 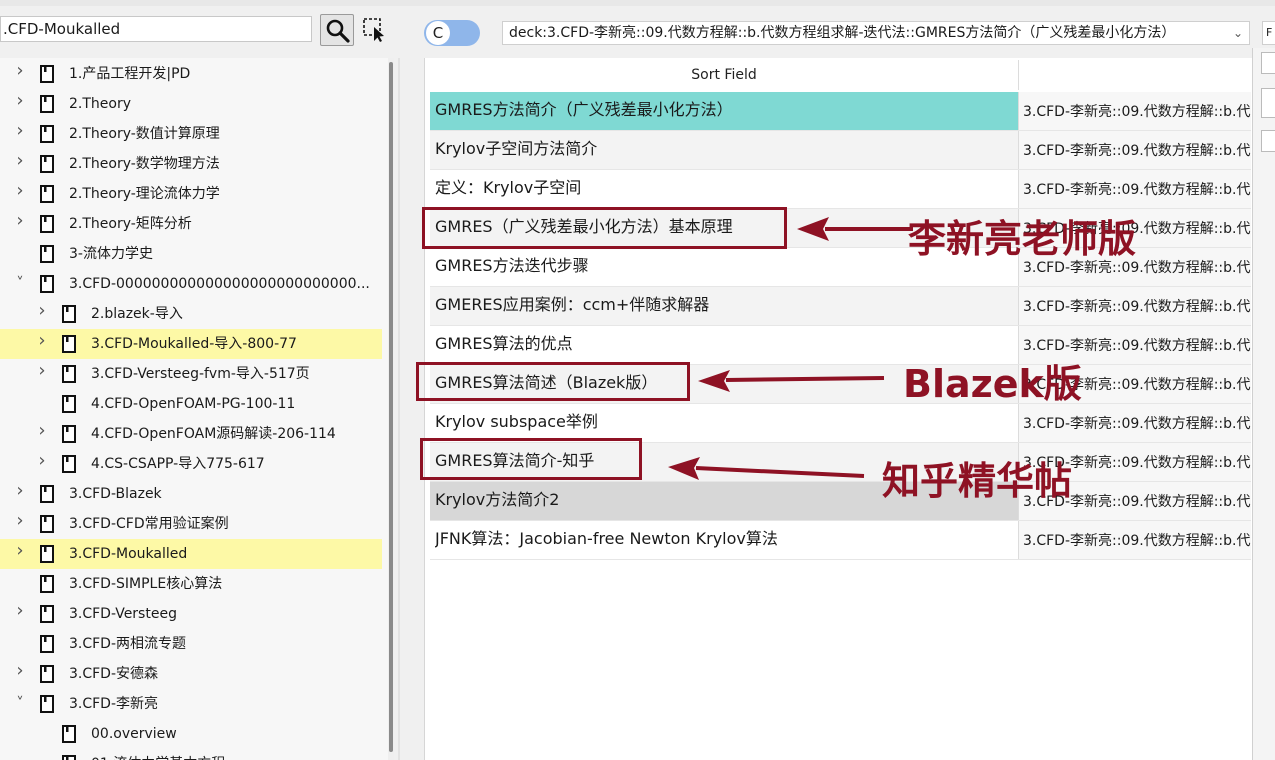 I want to click on table-row: Krylov方法简介2 3.CFD-李新亮::09.代数方程解::b.代数, so click(x=840, y=501).